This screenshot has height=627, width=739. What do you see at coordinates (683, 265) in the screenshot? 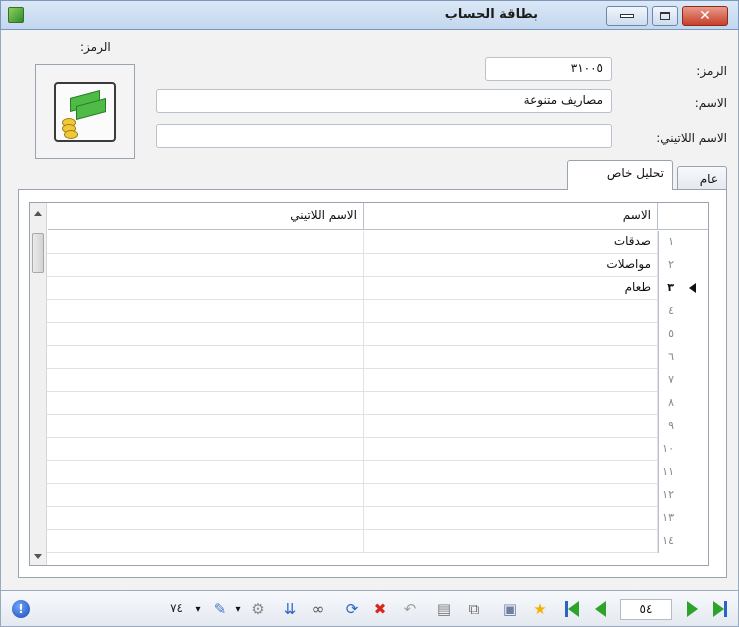
I see `row-number-cell: ٢` at bounding box center [683, 265].